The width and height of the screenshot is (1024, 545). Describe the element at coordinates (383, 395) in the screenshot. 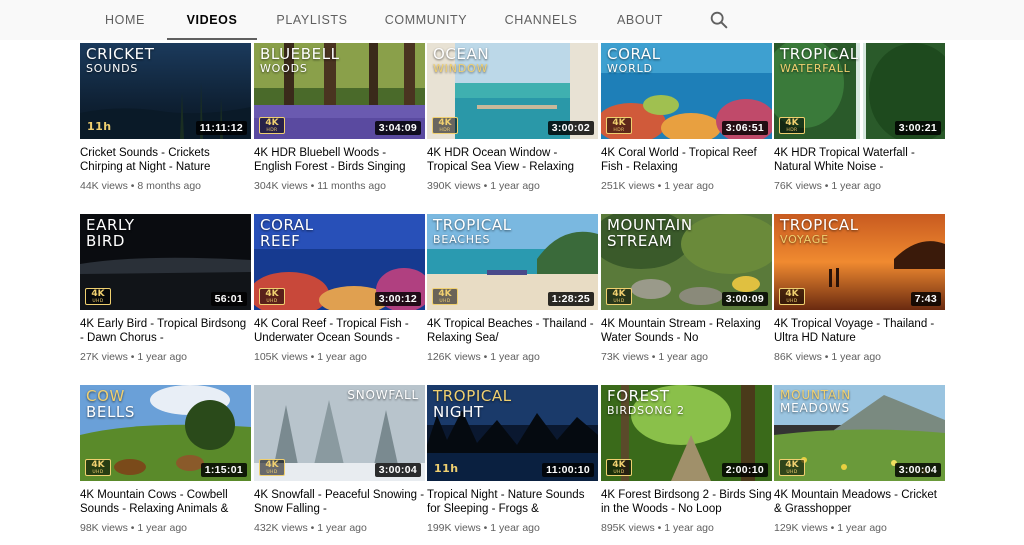

I see `thumbnail-title-text: SNOWFALL` at that location.